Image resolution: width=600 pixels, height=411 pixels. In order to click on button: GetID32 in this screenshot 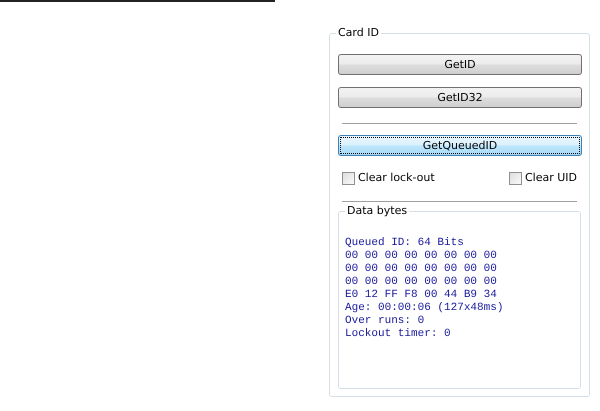, I will do `click(460, 97)`.